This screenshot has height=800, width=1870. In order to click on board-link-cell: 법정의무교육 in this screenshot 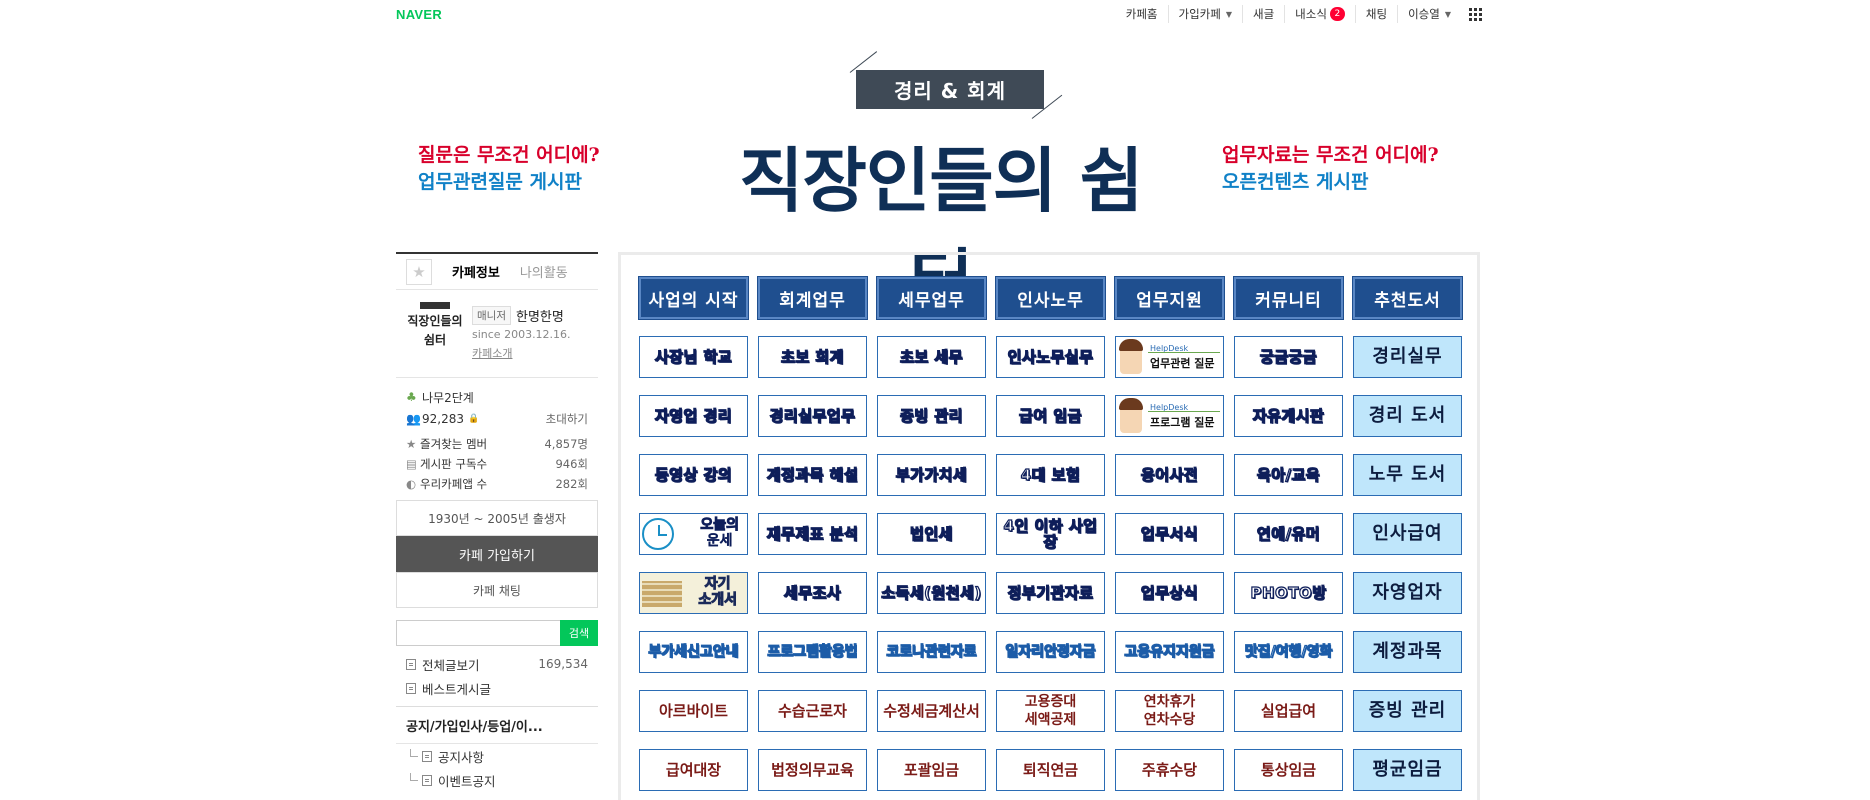, I will do `click(812, 770)`.